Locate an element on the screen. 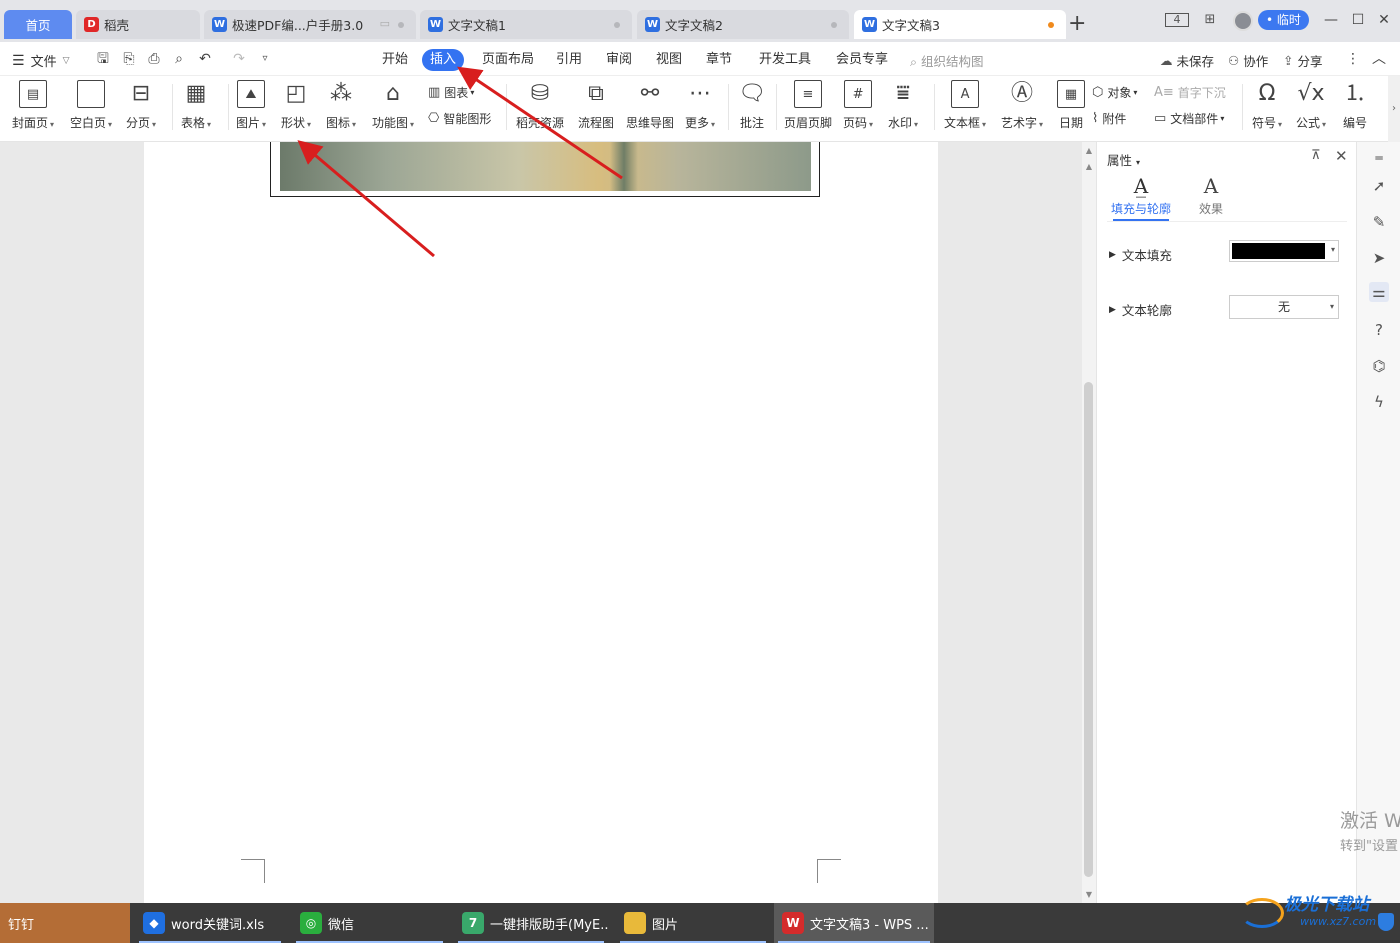  save-icon: 🖫 is located at coordinates (103, 59).